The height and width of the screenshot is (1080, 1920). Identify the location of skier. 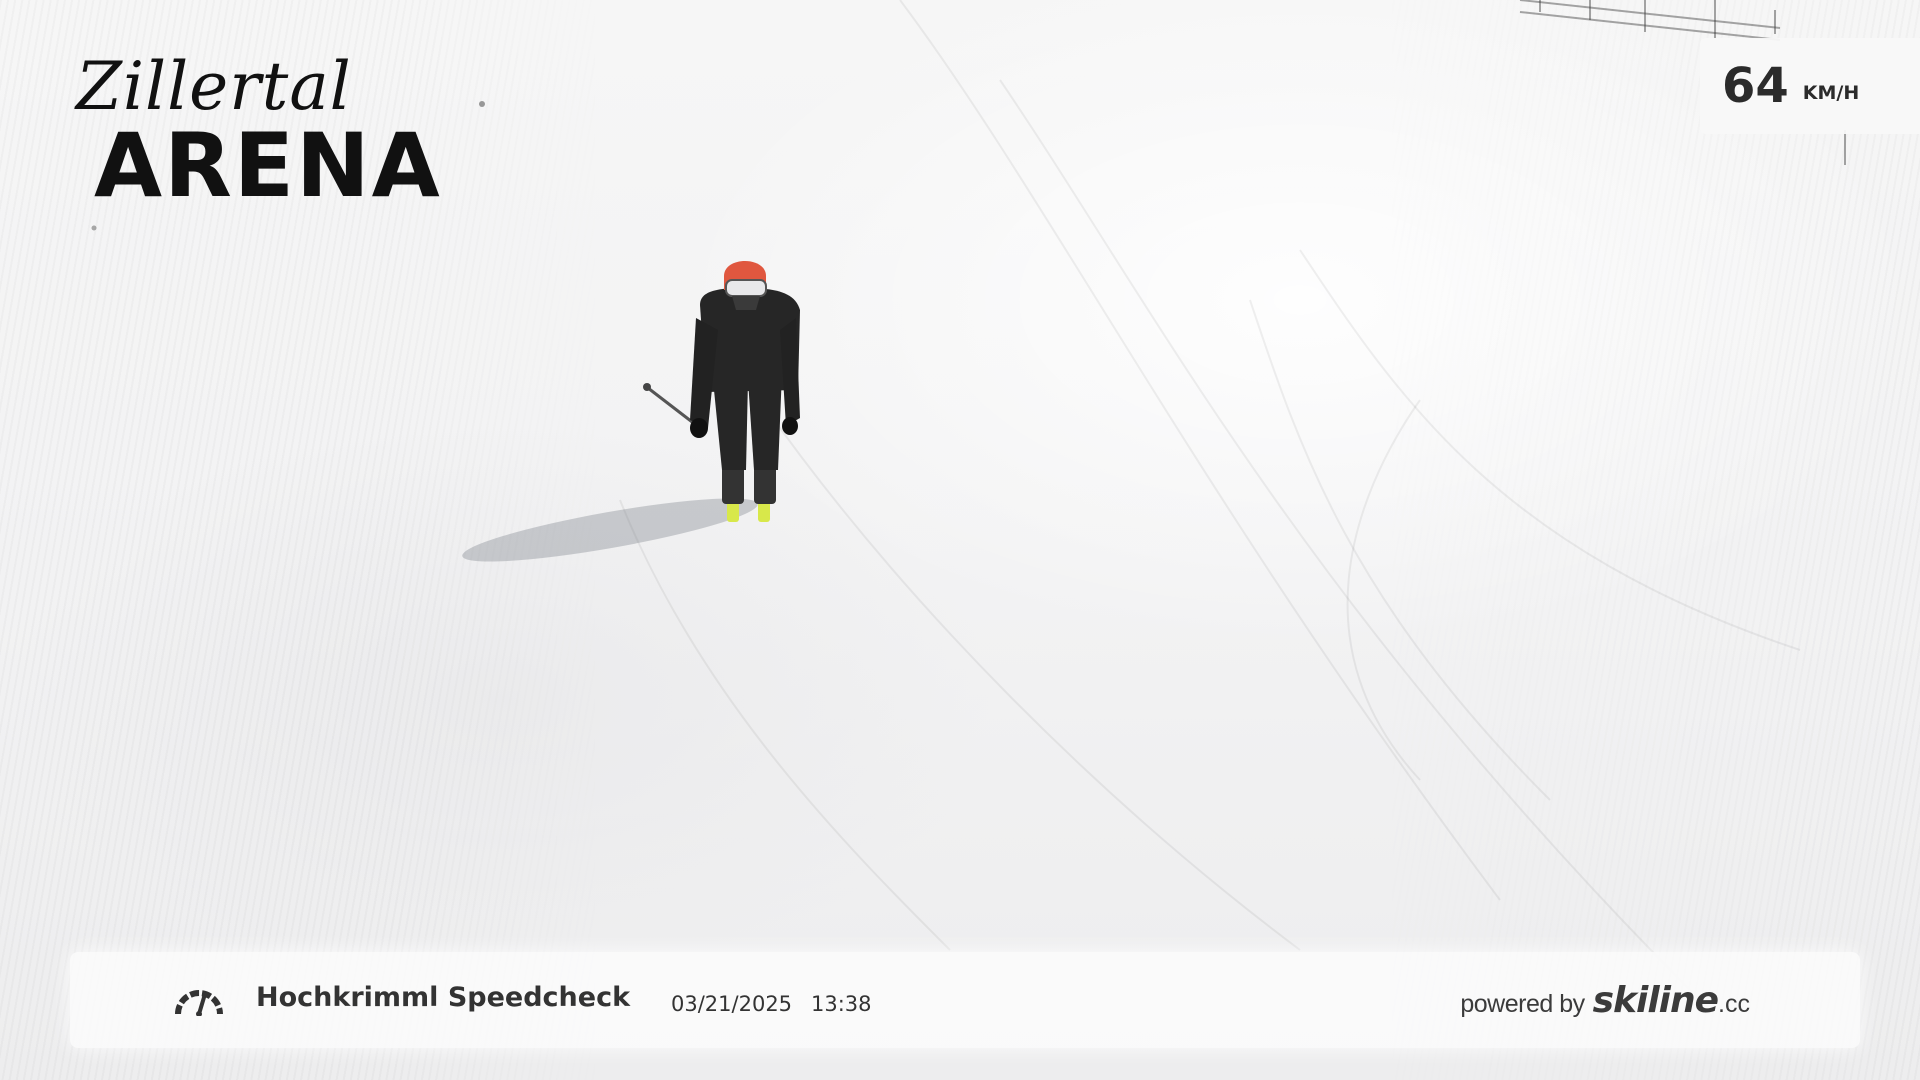
(721, 391).